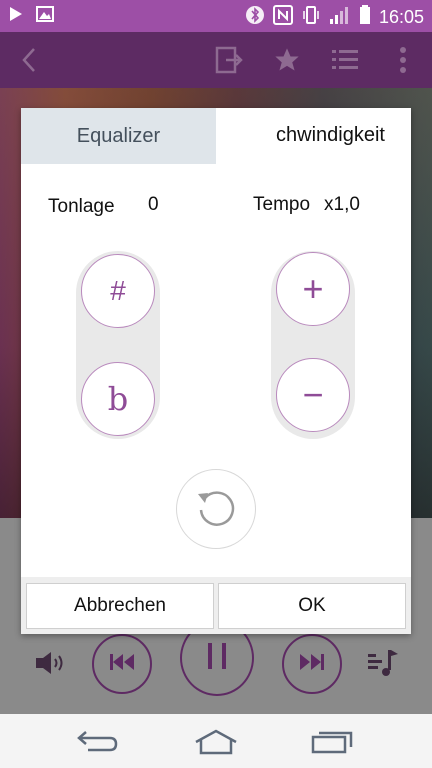 The width and height of the screenshot is (432, 768). I want to click on more-icon, so click(403, 60).